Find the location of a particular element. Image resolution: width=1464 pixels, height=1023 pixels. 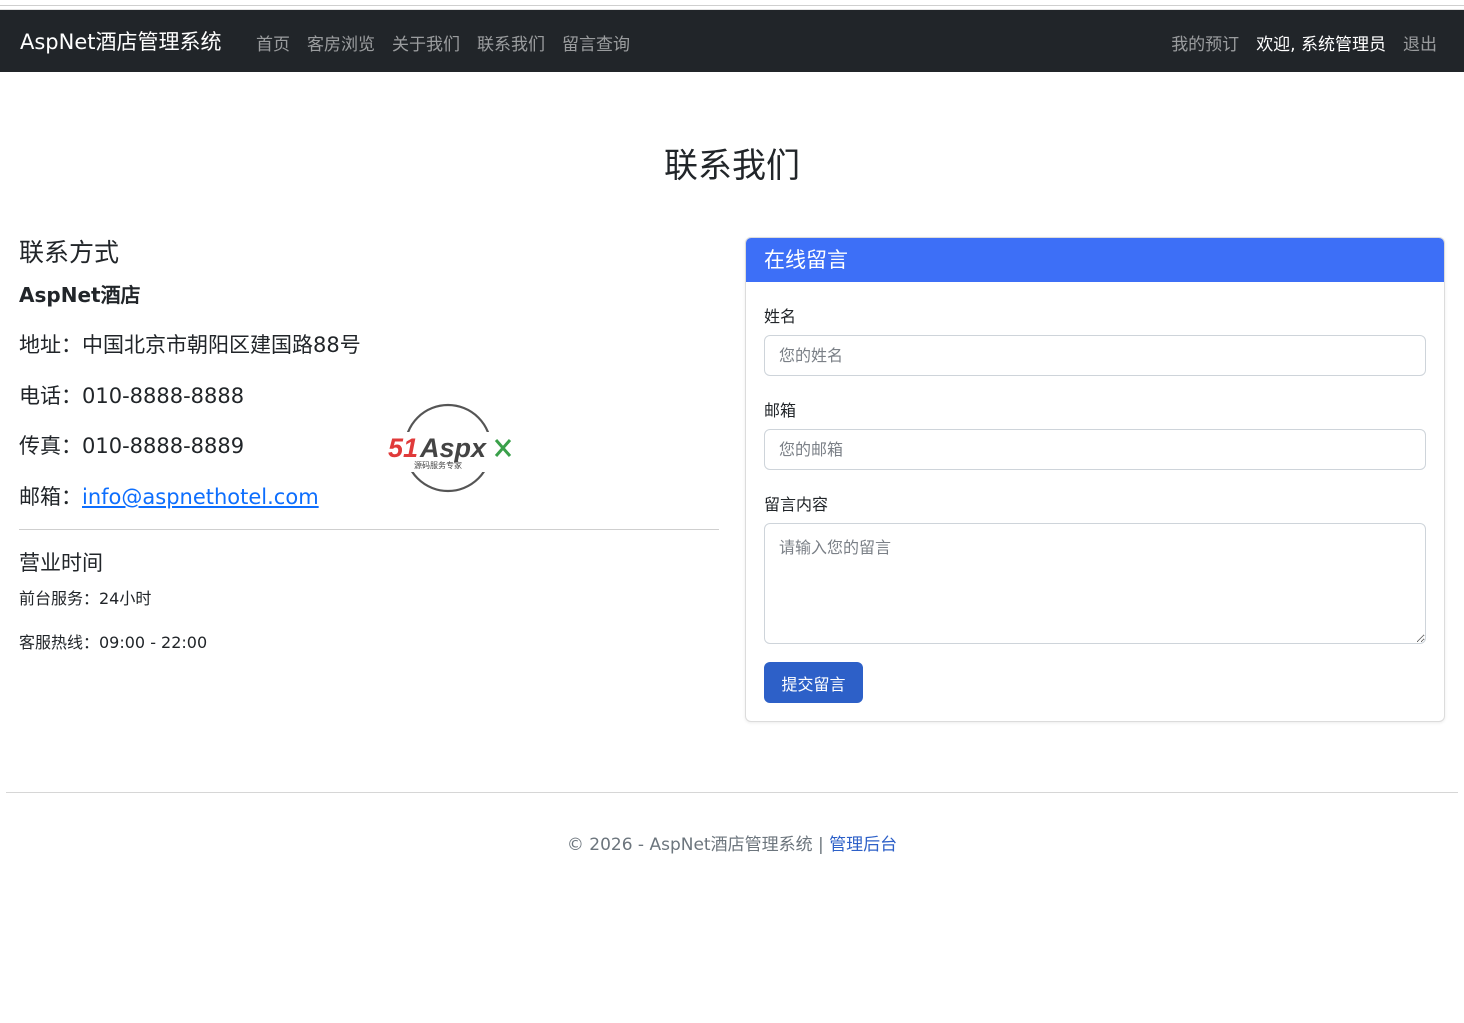

nav-link-logout: 退出 is located at coordinates (1420, 42).